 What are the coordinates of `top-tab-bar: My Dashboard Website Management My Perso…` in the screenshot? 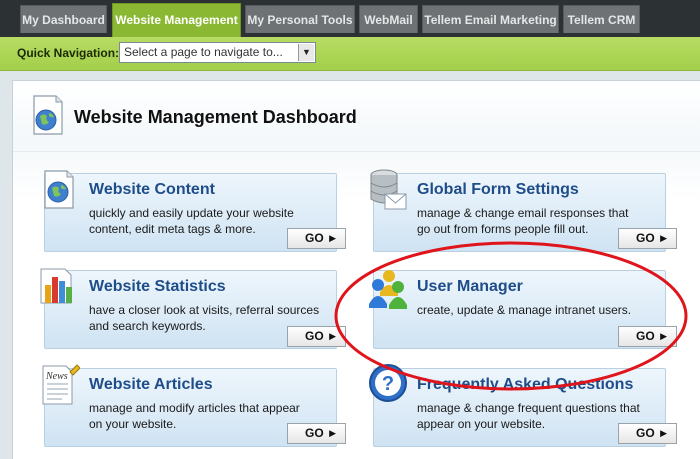 It's located at (350, 18).